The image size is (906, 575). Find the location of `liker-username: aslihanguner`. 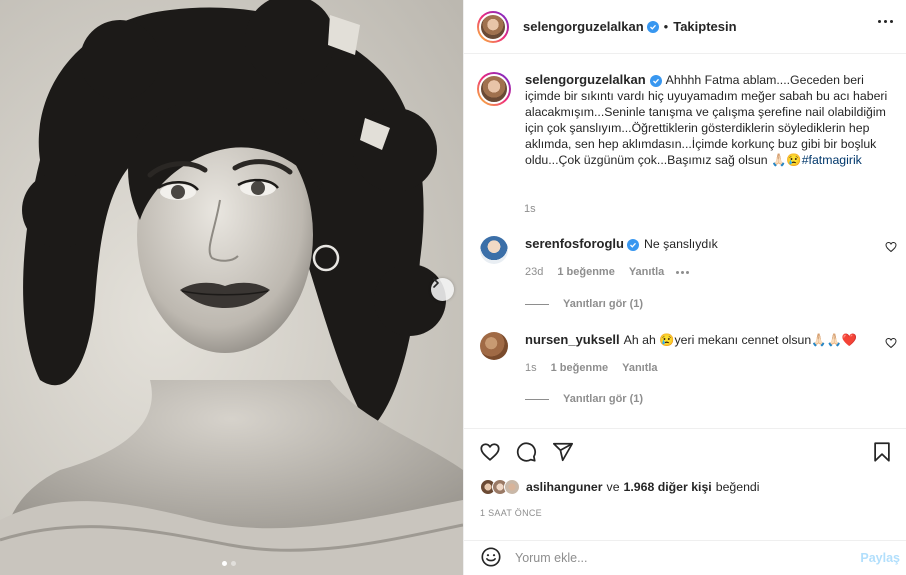

liker-username: aslihanguner is located at coordinates (564, 487).